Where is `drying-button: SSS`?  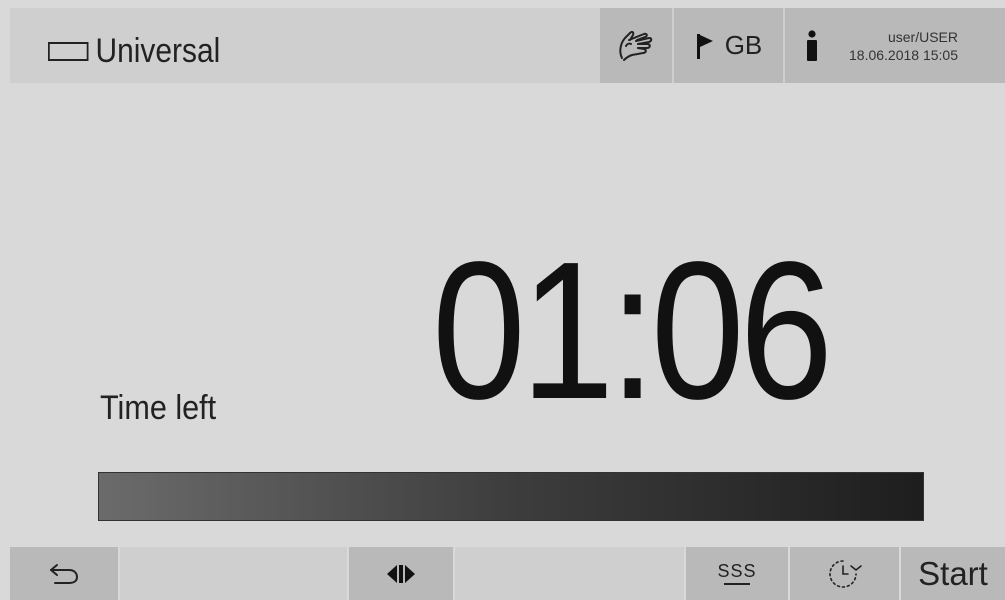
drying-button: SSS is located at coordinates (737, 573).